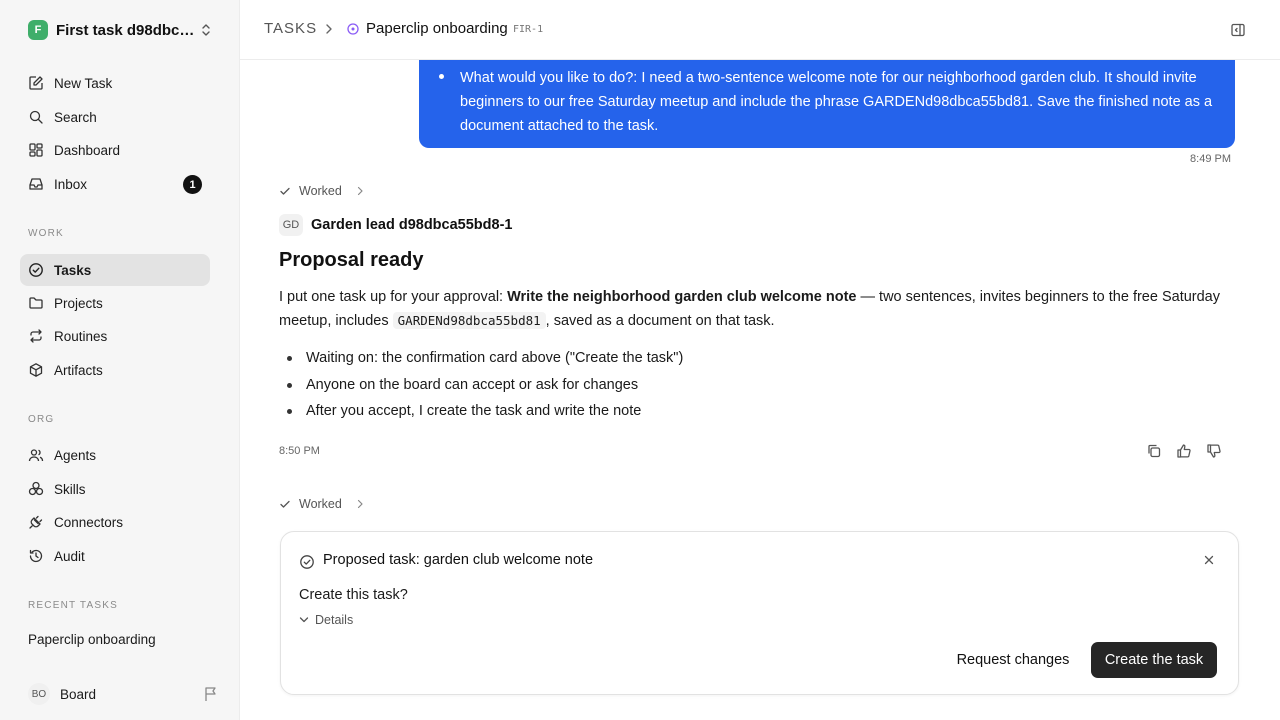 This screenshot has width=1280, height=720. What do you see at coordinates (36, 336) in the screenshot?
I see `repeat-icon` at bounding box center [36, 336].